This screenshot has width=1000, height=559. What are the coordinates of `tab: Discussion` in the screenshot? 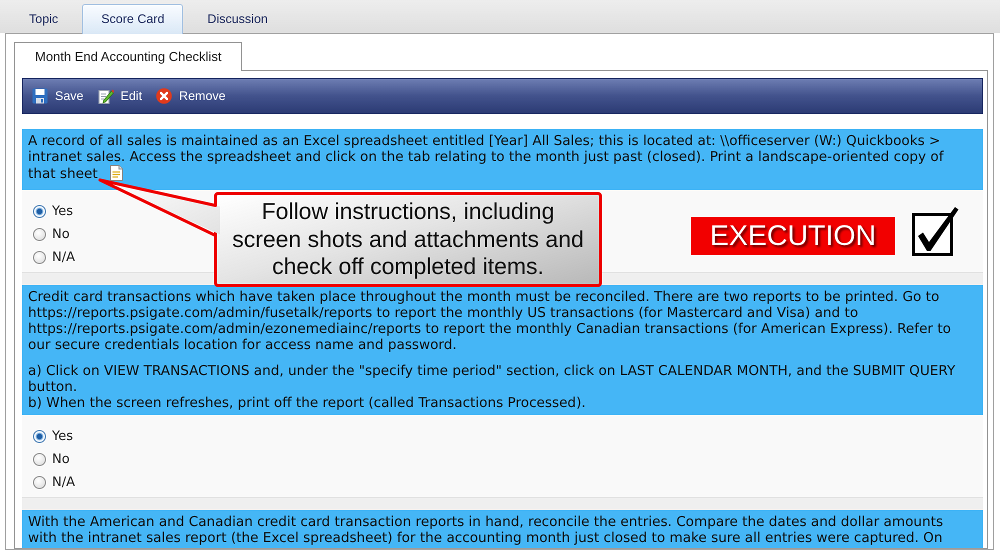 It's located at (237, 19).